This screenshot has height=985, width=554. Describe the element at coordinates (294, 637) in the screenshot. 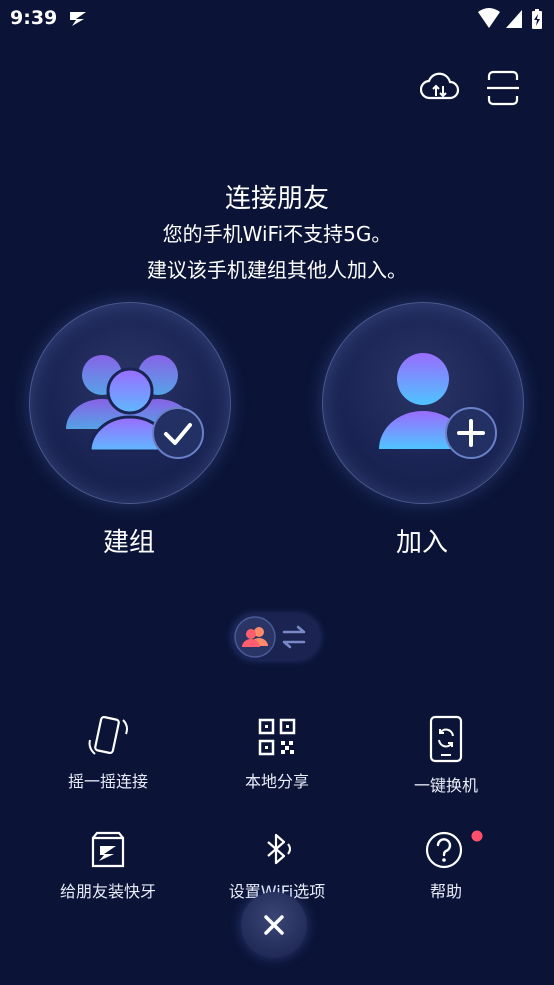

I see `swap-arrows-icon` at that location.